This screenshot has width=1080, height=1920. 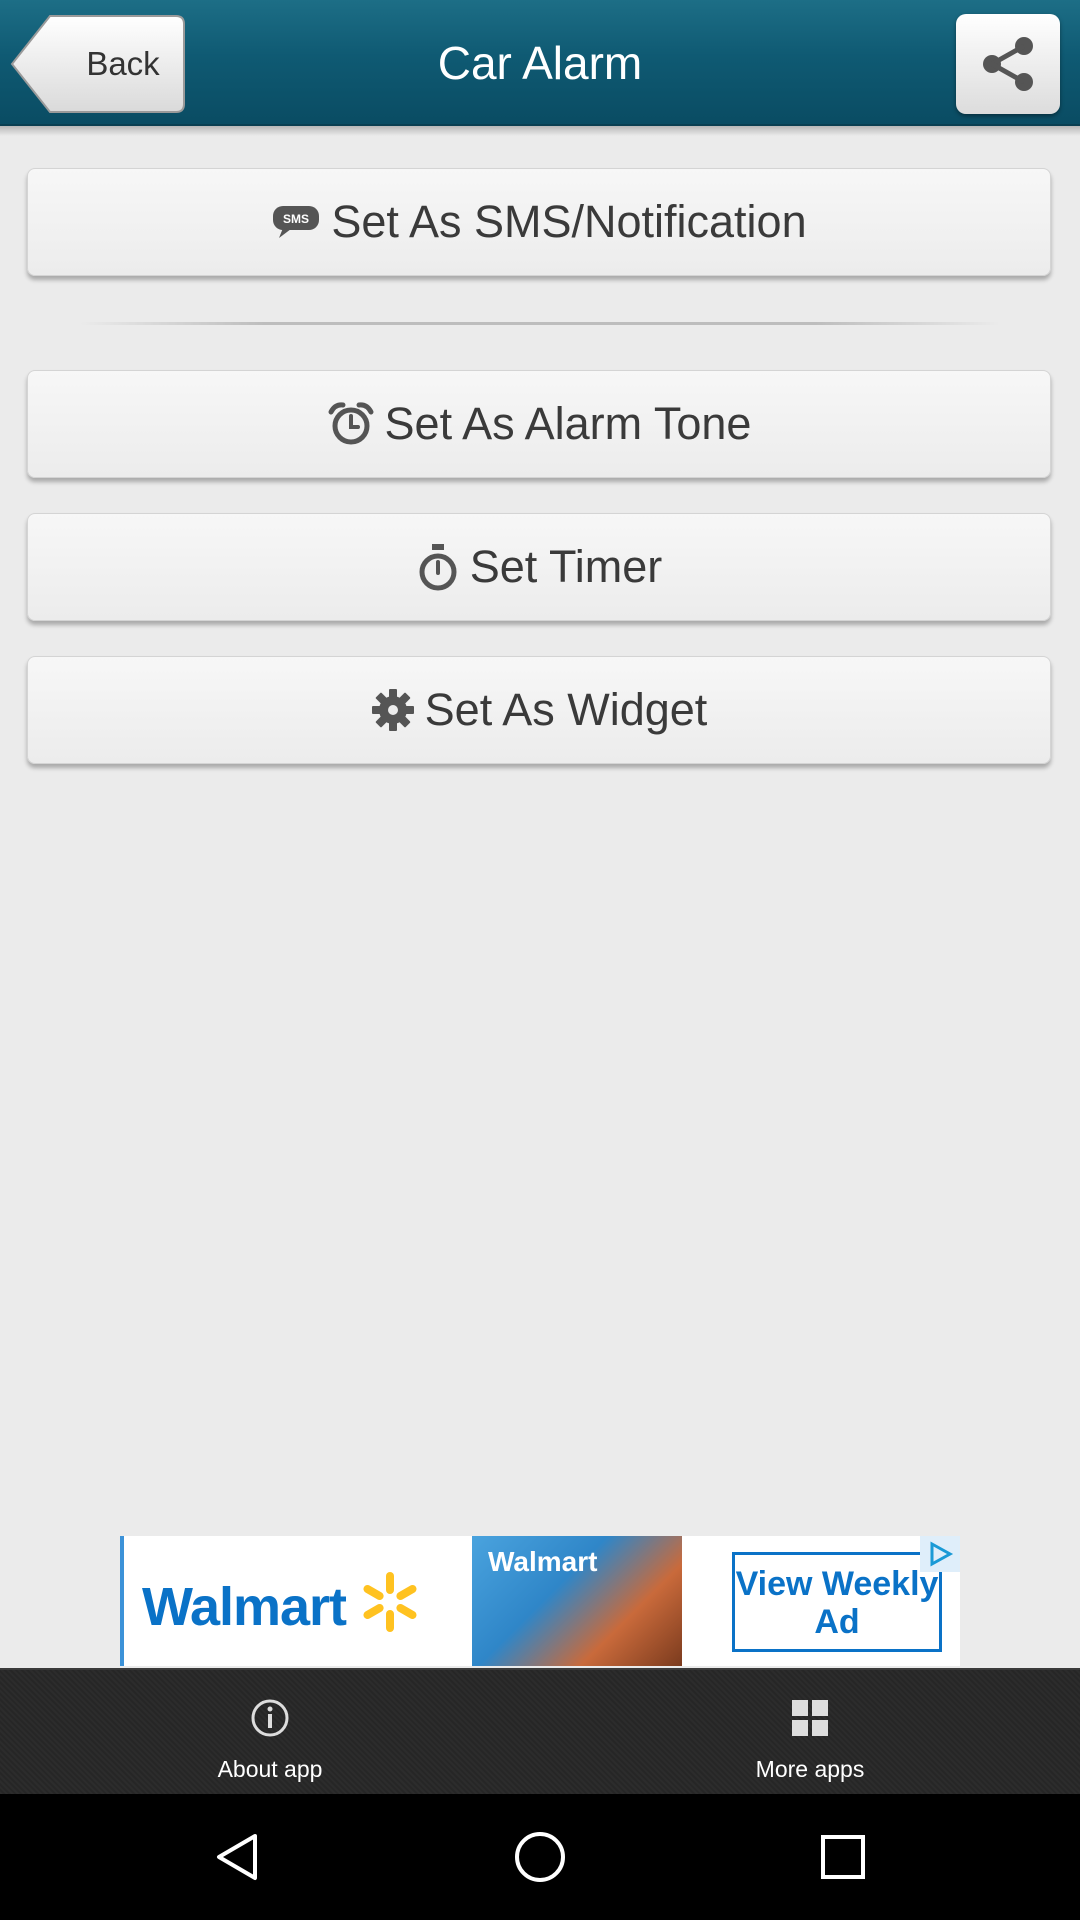 What do you see at coordinates (810, 1718) in the screenshot?
I see `grid-icon` at bounding box center [810, 1718].